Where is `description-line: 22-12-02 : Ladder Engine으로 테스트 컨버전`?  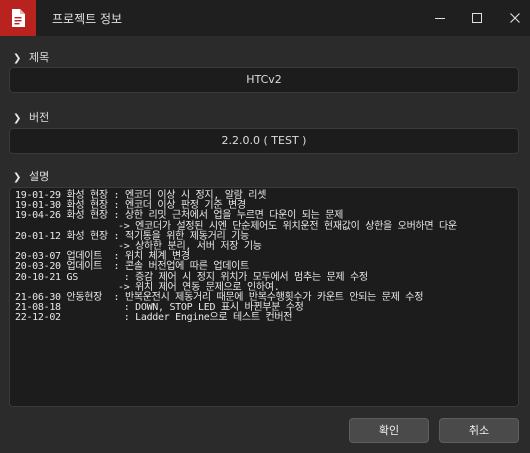
description-line: 22-12-02 : Ladder Engine으로 테스트 컨버전 is located at coordinates (154, 318).